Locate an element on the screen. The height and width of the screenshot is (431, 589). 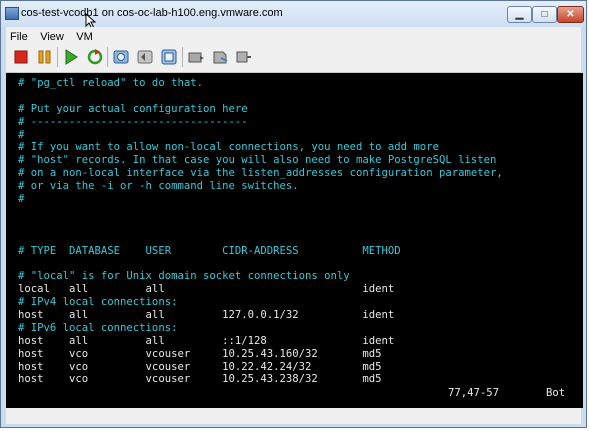
power-off-button is located at coordinates (21, 57).